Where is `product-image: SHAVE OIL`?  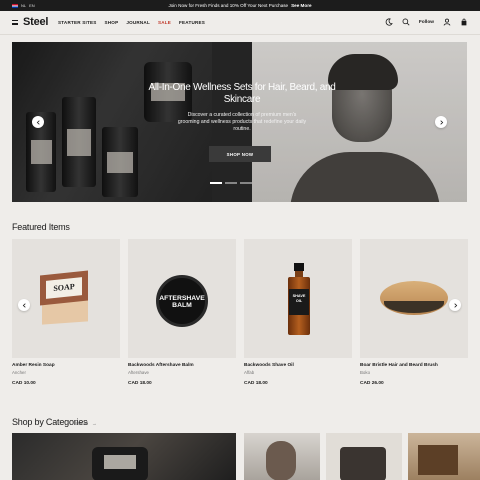 product-image: SHAVE OIL is located at coordinates (298, 298).